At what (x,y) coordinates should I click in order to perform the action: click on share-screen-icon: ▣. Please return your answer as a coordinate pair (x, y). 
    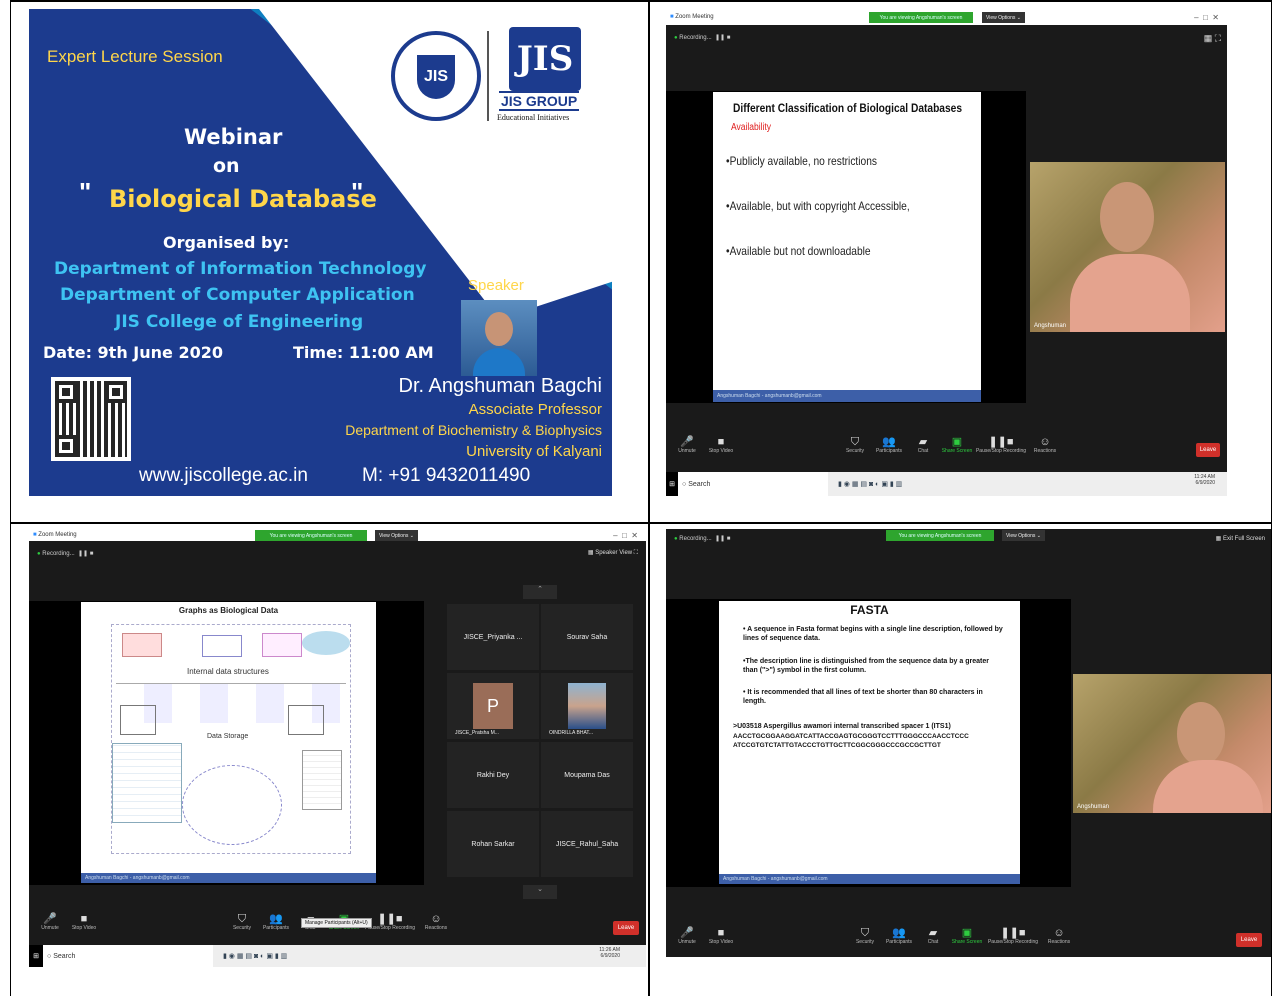
    Looking at the image, I should click on (967, 933).